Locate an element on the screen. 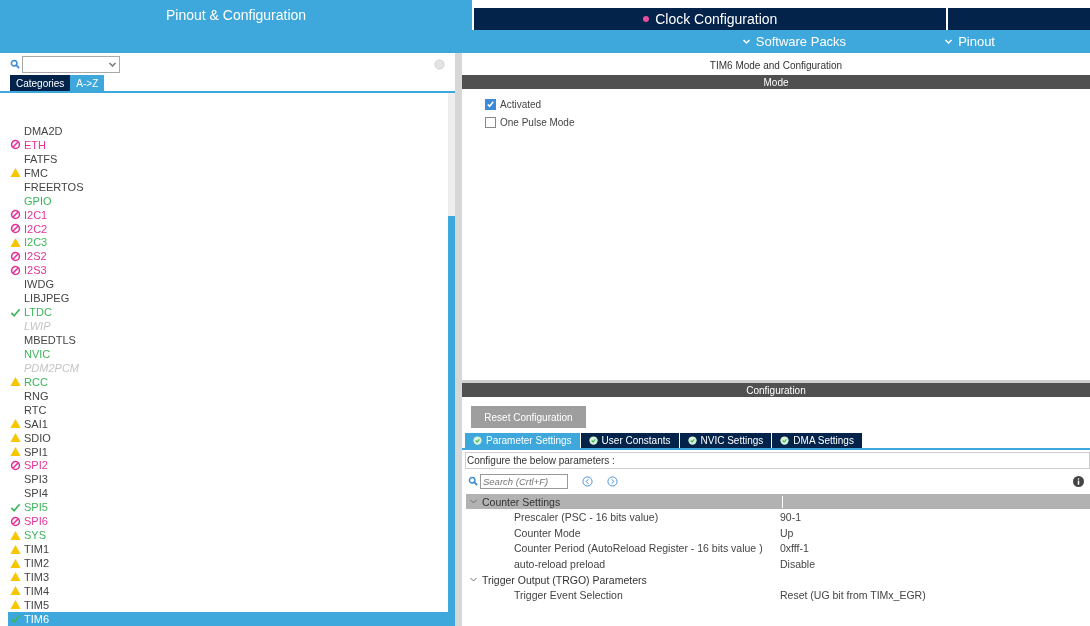 This screenshot has width=1090, height=626. peripheral-item: I2S2 is located at coordinates (228, 256).